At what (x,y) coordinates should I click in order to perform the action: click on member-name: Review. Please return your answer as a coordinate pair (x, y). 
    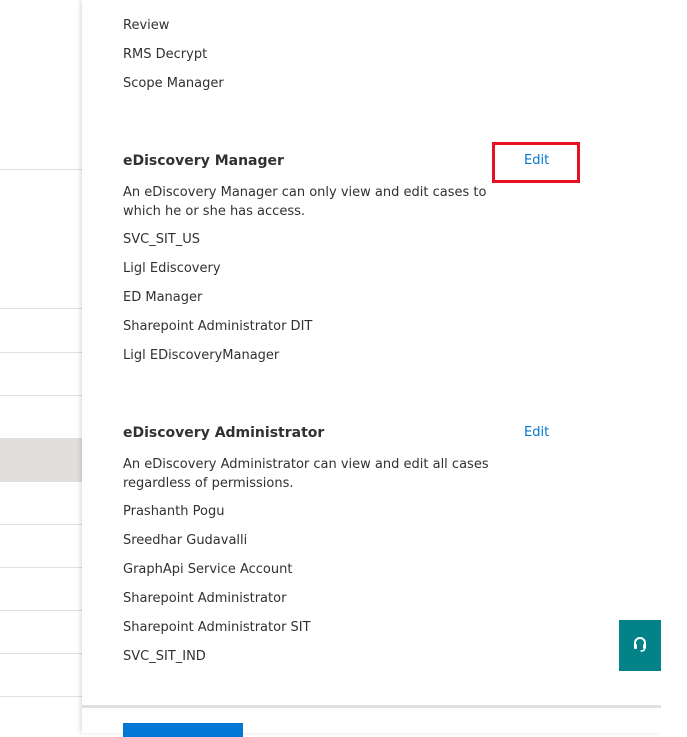
    Looking at the image, I should click on (146, 25).